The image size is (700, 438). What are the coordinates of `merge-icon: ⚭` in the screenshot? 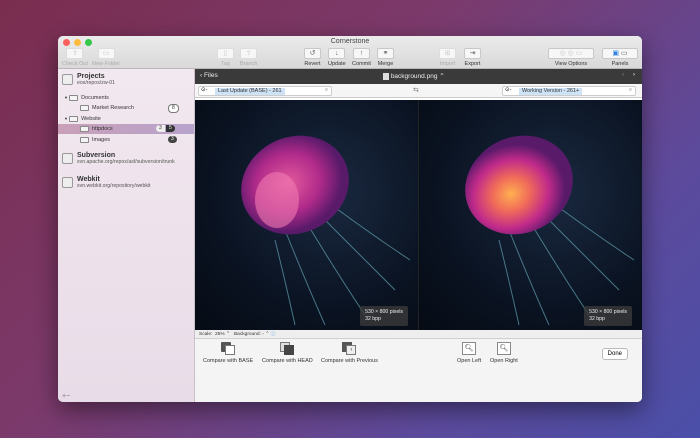 It's located at (385, 53).